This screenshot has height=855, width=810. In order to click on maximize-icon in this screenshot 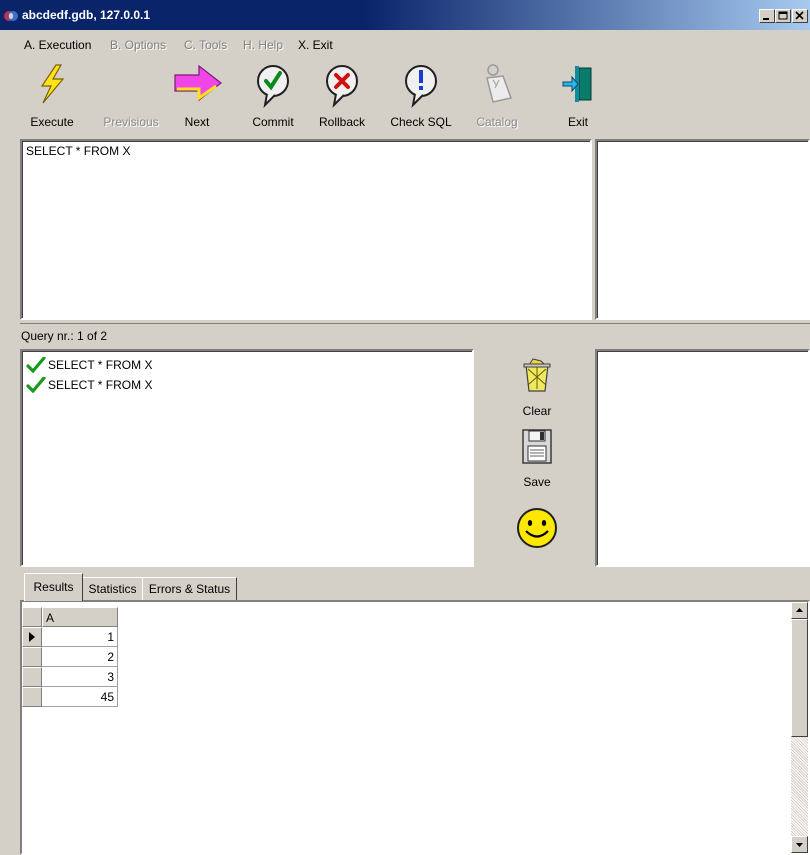, I will do `click(783, 15)`.